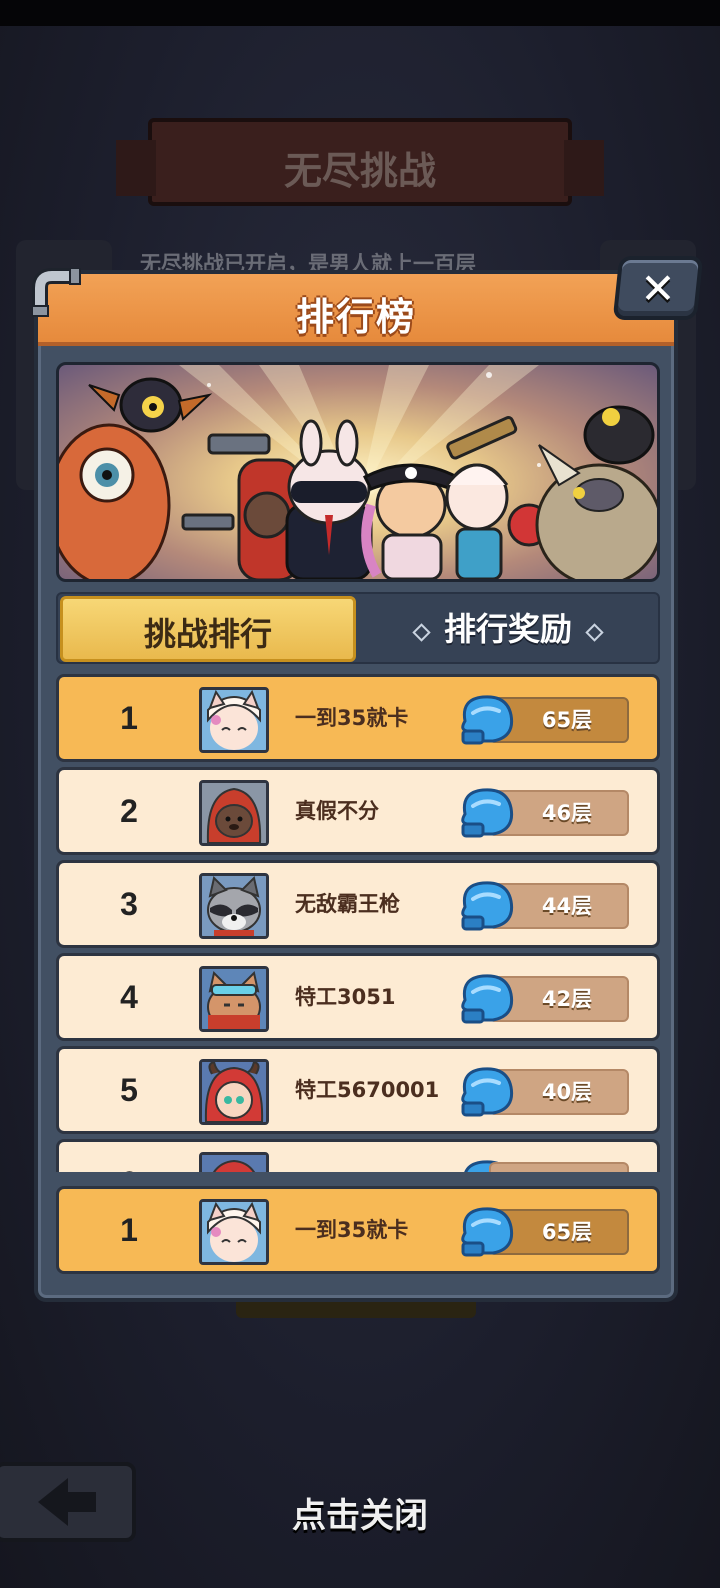 Image resolution: width=720 pixels, height=1588 pixels. What do you see at coordinates (234, 999) in the screenshot?
I see `goggles-cat-avatar` at bounding box center [234, 999].